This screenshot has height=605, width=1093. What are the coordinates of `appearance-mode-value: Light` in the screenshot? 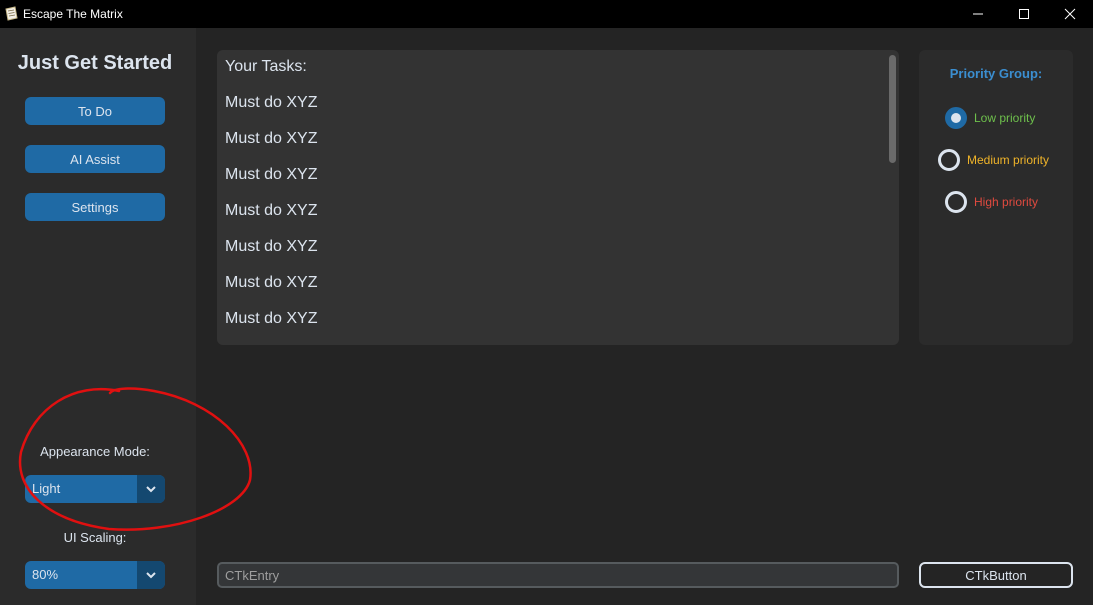 It's located at (46, 488).